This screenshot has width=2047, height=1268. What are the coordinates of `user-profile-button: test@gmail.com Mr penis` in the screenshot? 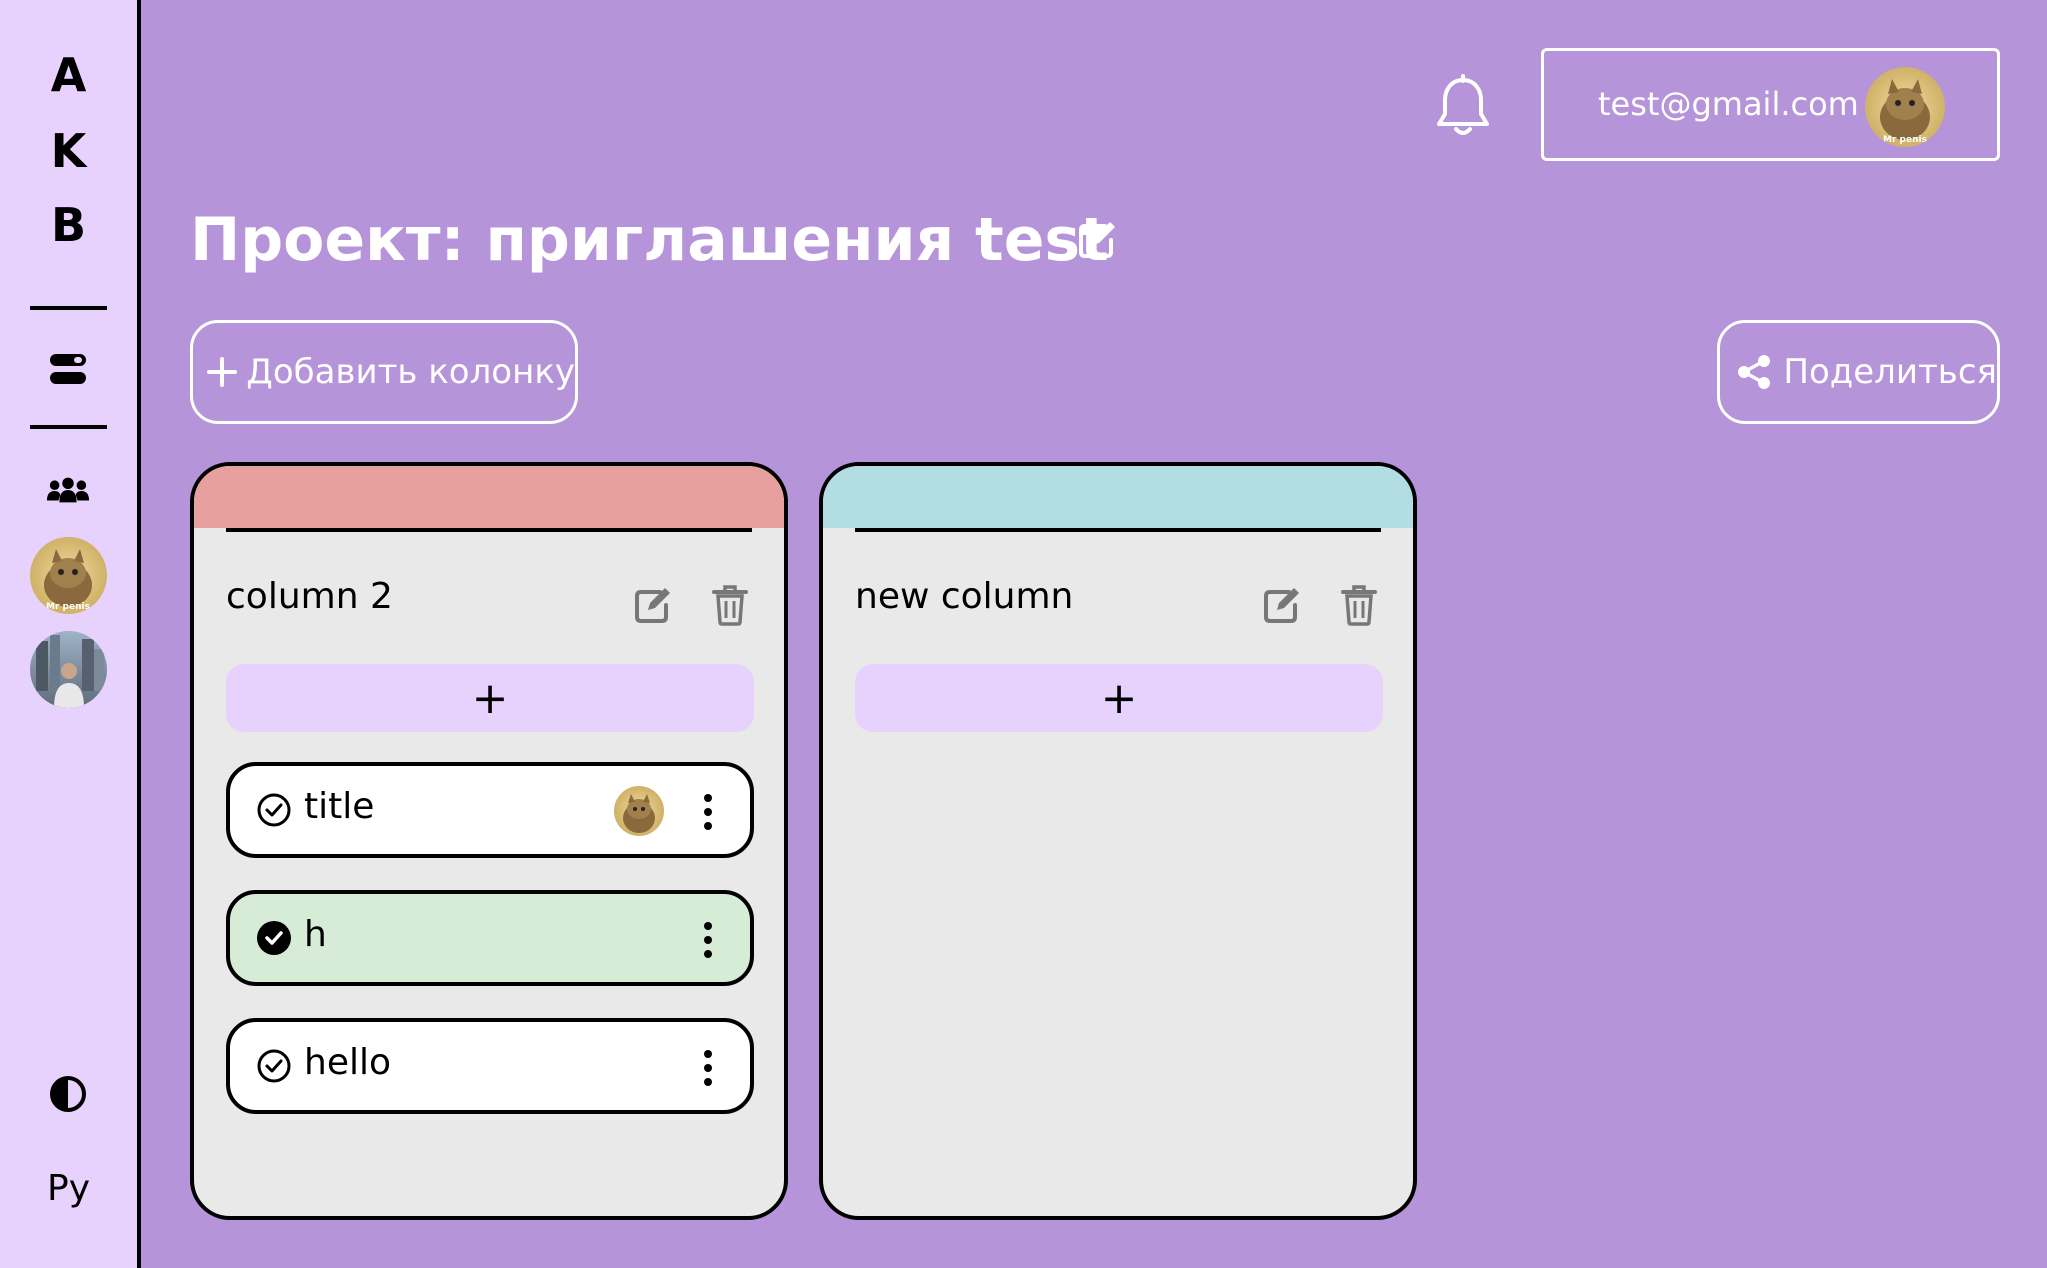 It's located at (1770, 104).